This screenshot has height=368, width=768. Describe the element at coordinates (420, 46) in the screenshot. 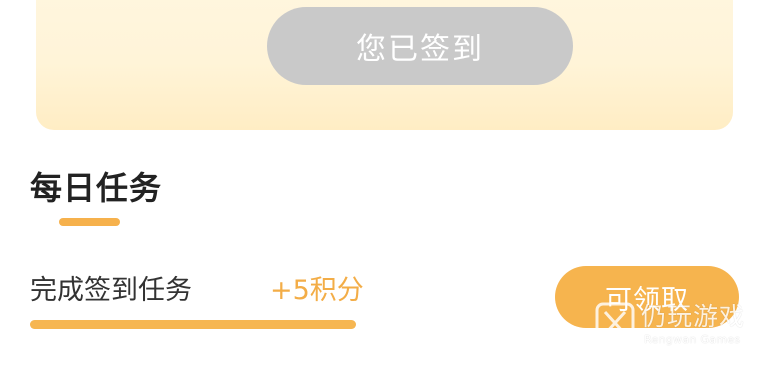

I see `checked-in-button: 您已签到` at that location.